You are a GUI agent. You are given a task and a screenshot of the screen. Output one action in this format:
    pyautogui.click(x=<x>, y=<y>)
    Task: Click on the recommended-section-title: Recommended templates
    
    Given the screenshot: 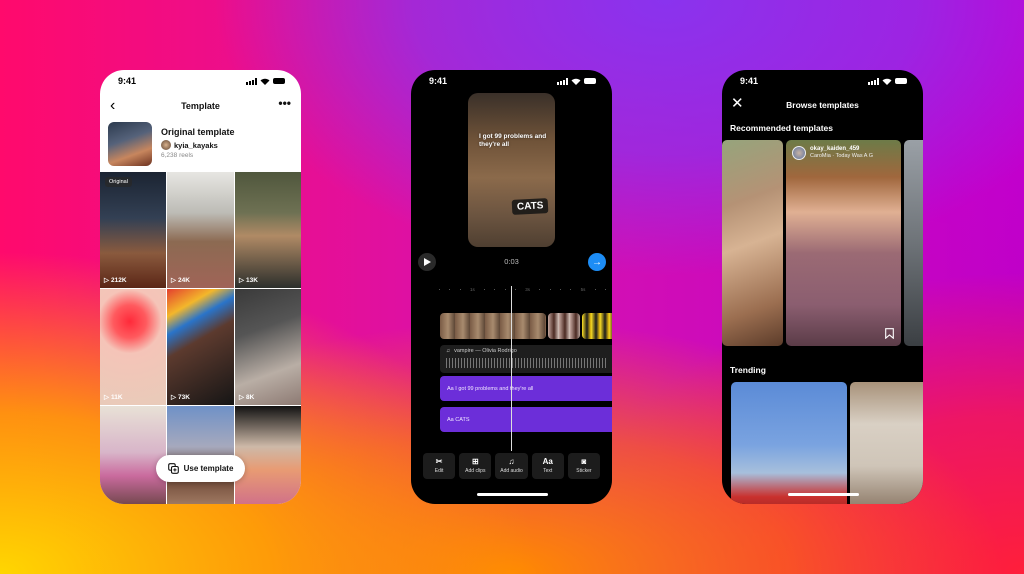 What is the action you would take?
    pyautogui.click(x=781, y=128)
    